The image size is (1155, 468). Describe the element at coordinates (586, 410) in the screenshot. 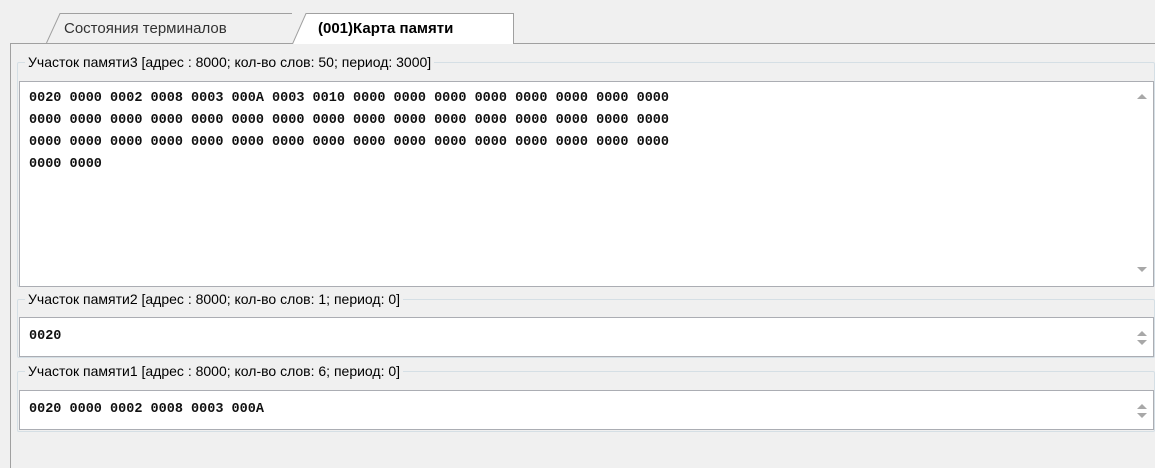

I see `memory-dump-field: 0020 0000 0002 0008 0003 000A` at that location.